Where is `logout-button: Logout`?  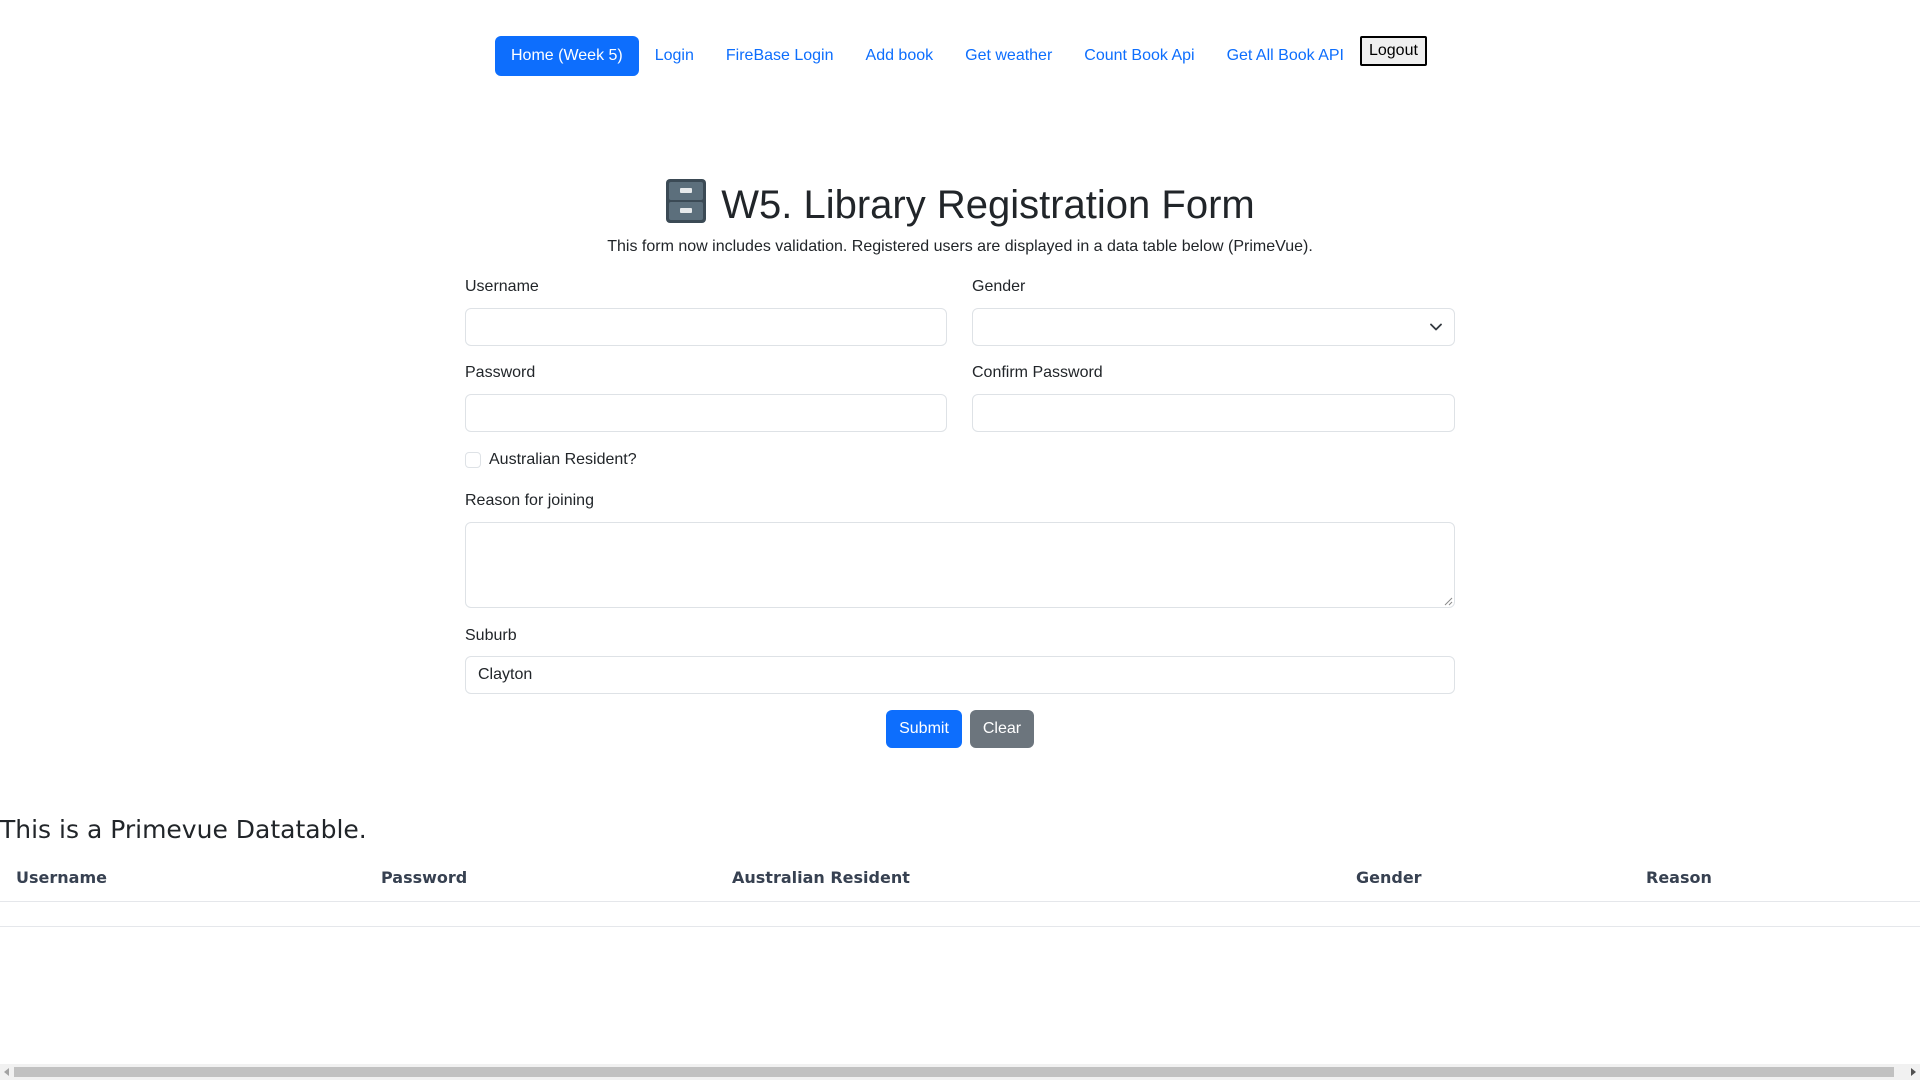 logout-button: Logout is located at coordinates (1393, 51).